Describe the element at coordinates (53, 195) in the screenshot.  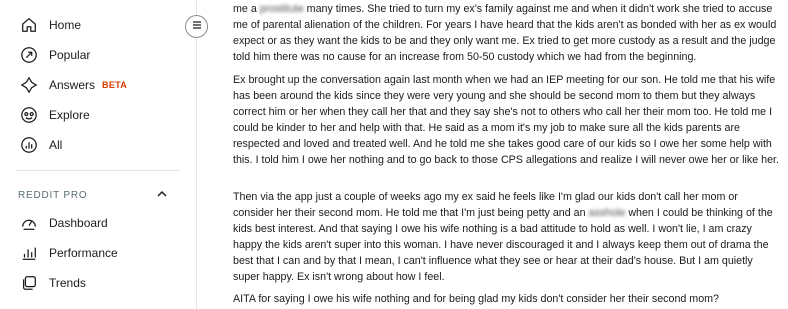
I see `section-title: REDDIT PRO` at that location.